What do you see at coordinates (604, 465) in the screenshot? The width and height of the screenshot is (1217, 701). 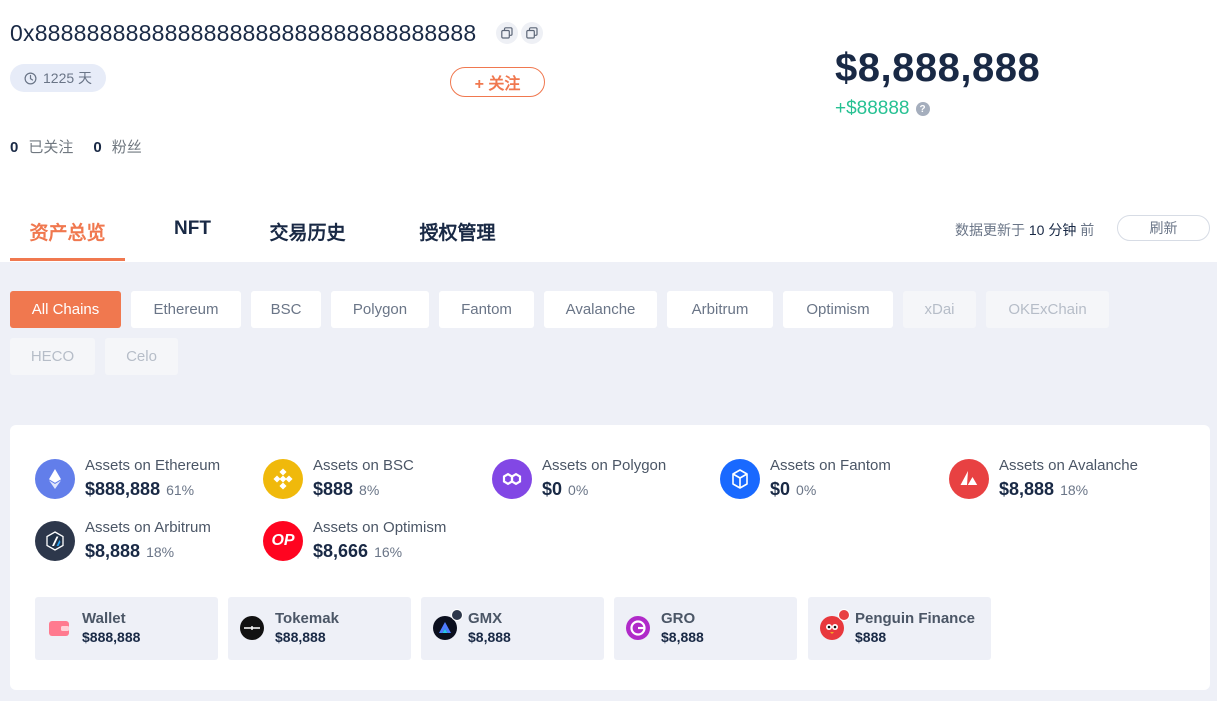 I see `chain-asset-label: Assets on Polygon` at bounding box center [604, 465].